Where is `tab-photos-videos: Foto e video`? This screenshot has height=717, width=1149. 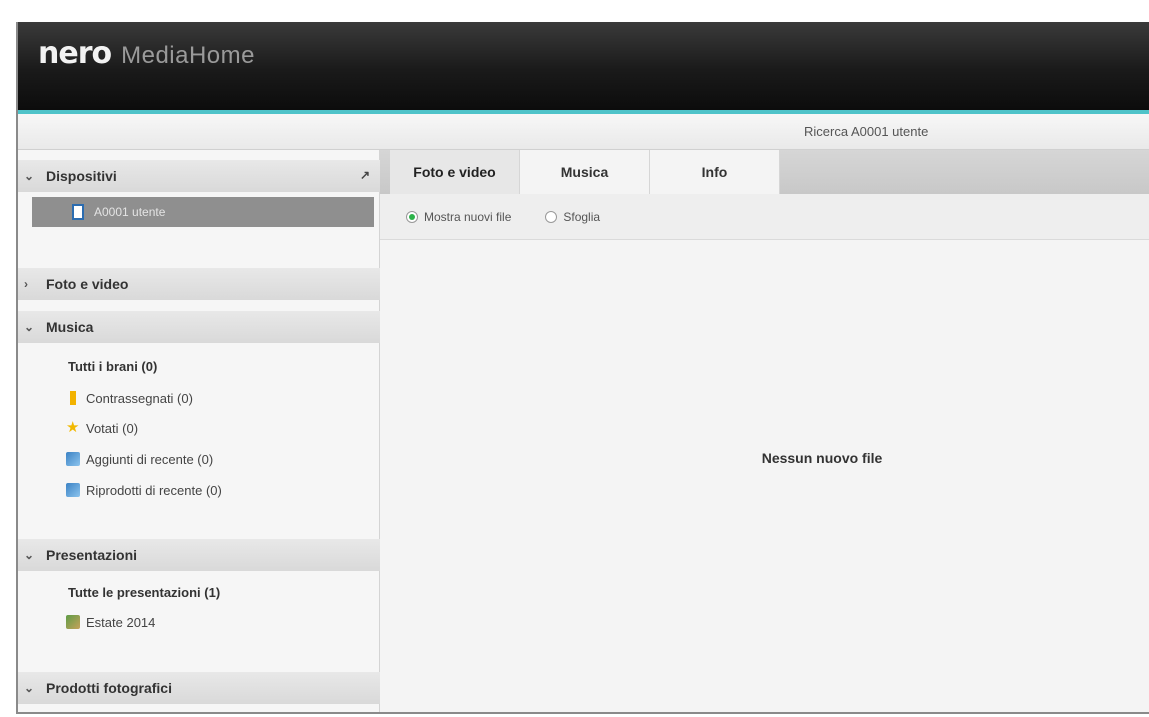 tab-photos-videos: Foto e video is located at coordinates (455, 172).